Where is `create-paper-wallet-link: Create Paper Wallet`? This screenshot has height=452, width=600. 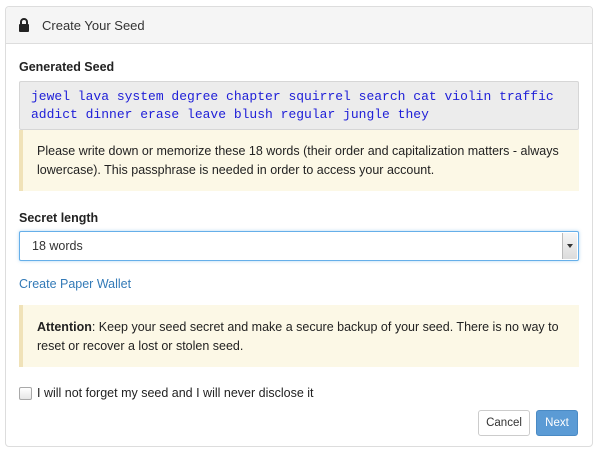 create-paper-wallet-link: Create Paper Wallet is located at coordinates (75, 284).